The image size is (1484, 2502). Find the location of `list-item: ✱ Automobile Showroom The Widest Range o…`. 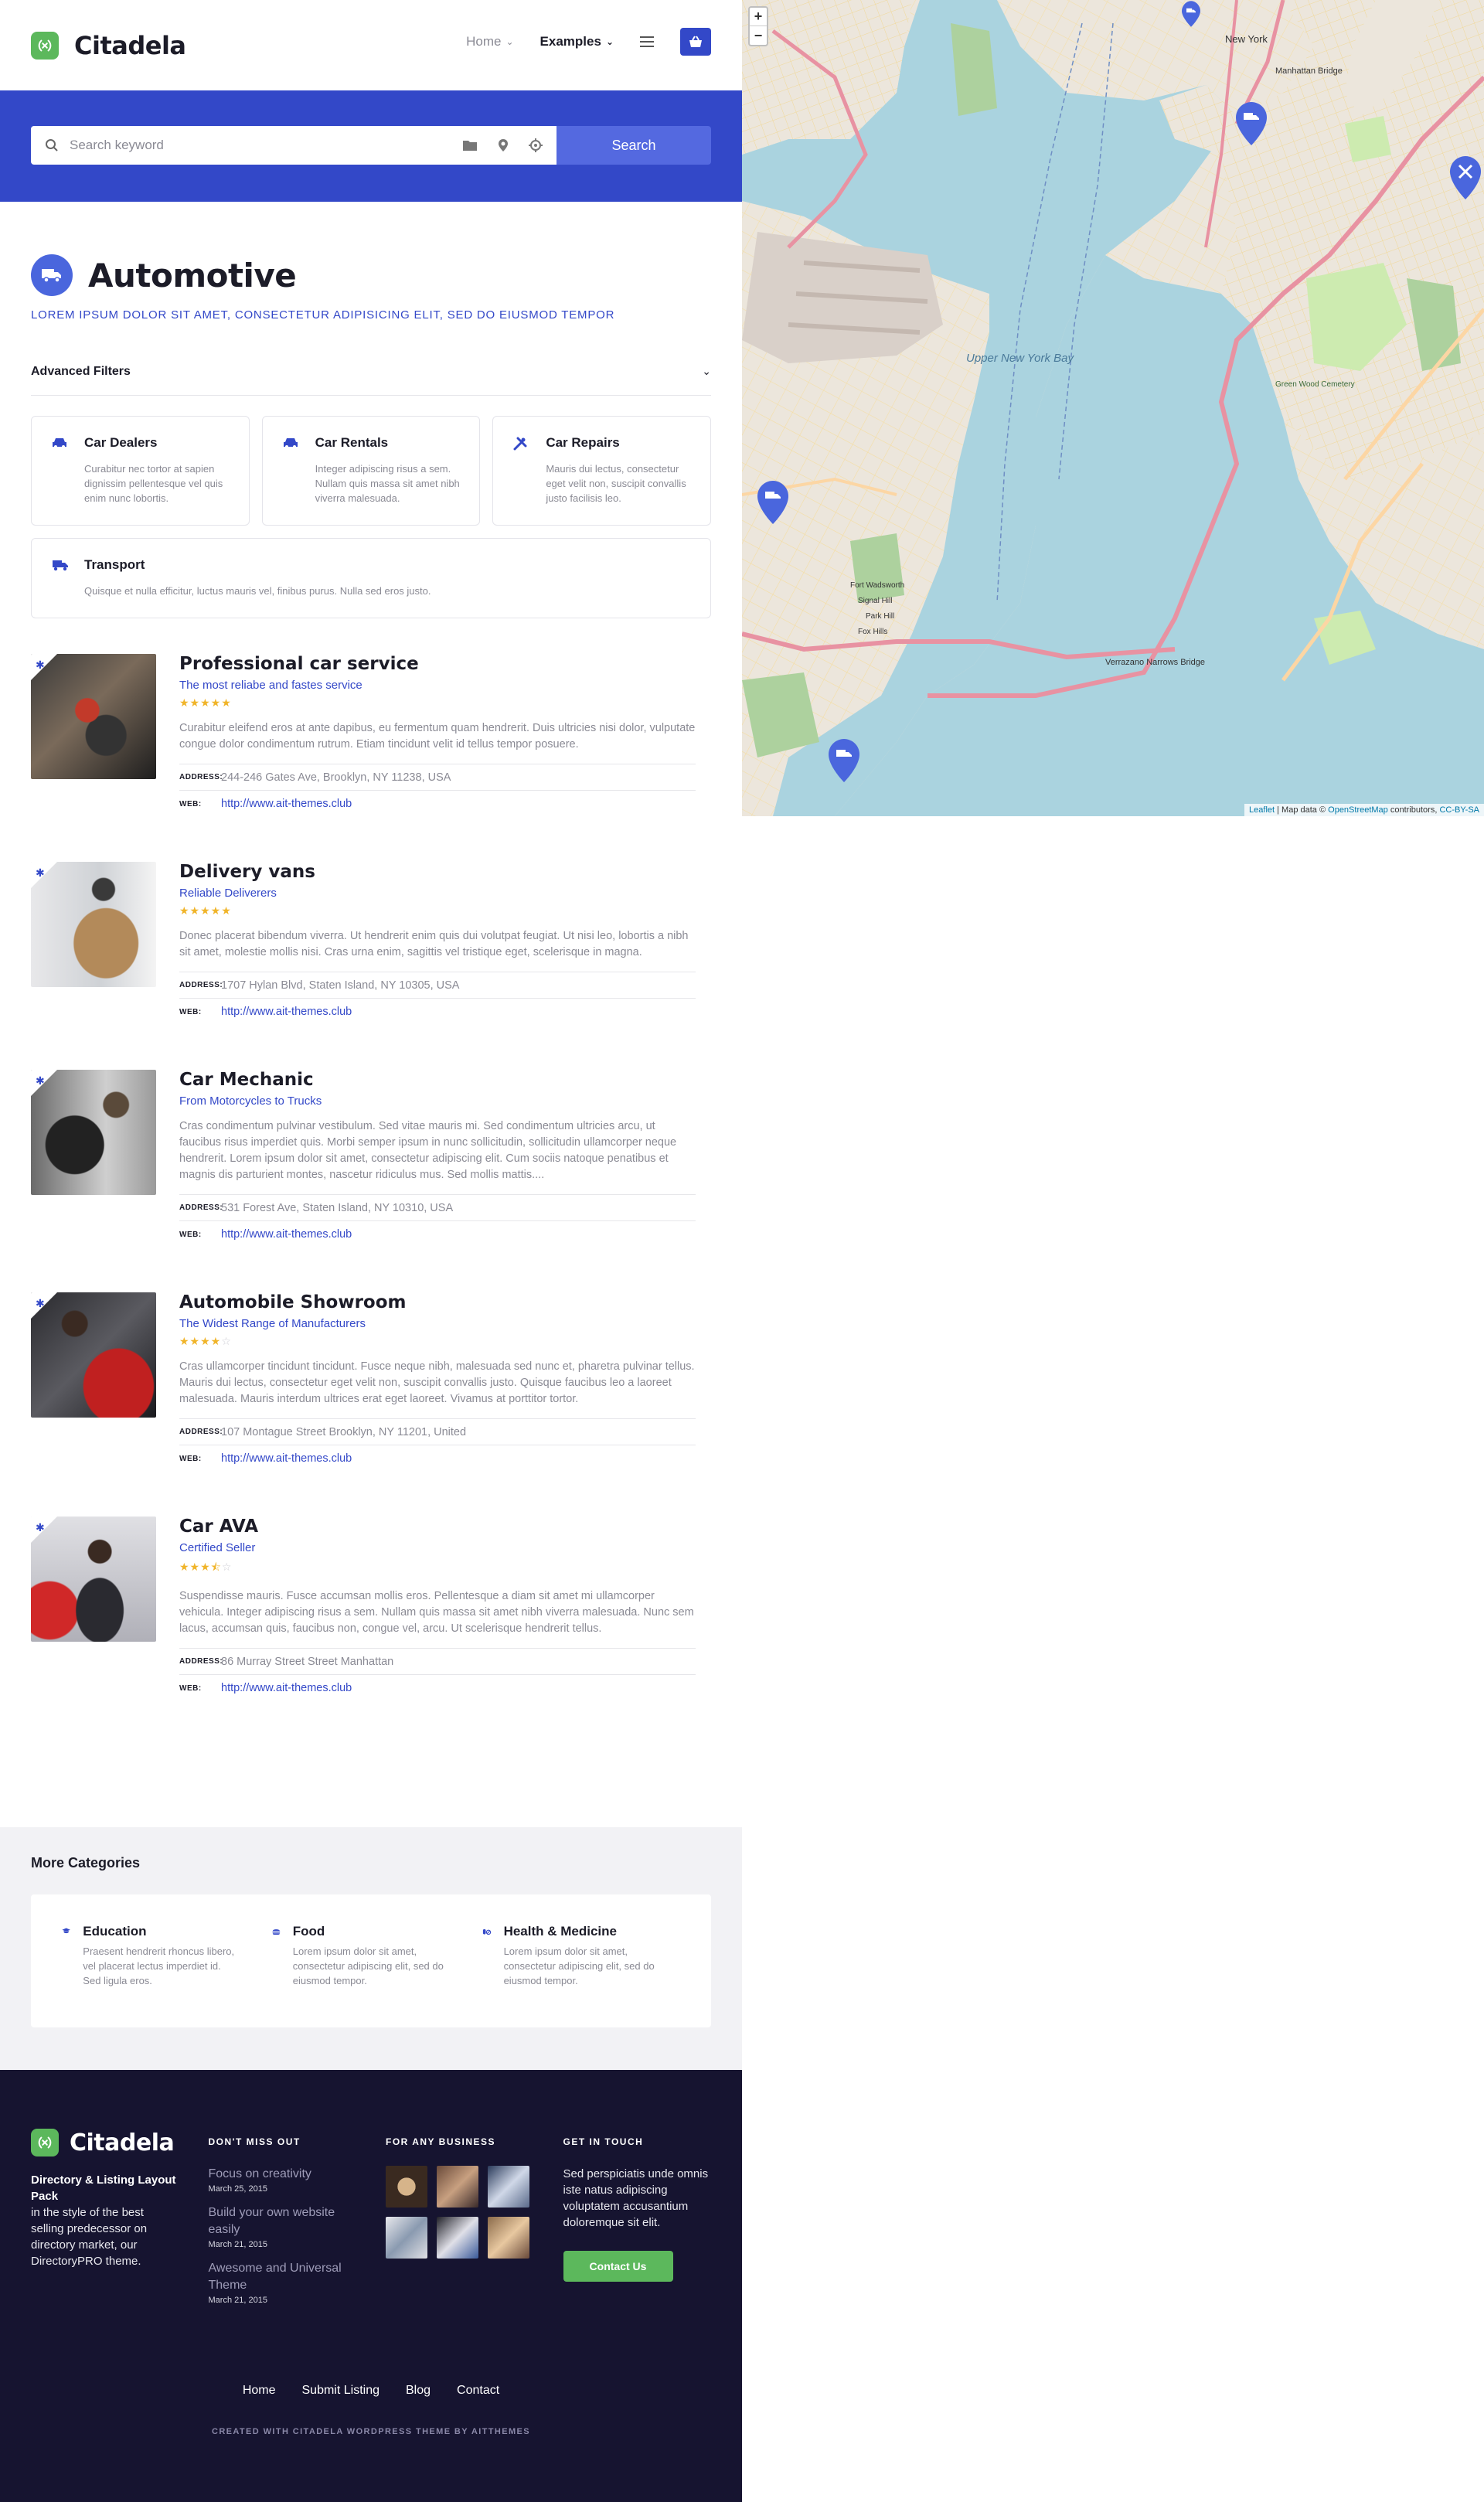

list-item: ✱ Automobile Showroom The Widest Range o… is located at coordinates (371, 1382).